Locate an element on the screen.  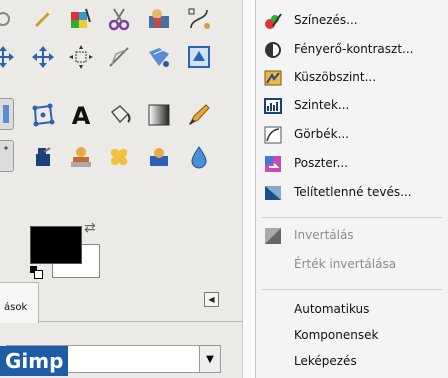
ink-icon is located at coordinates (43, 157).